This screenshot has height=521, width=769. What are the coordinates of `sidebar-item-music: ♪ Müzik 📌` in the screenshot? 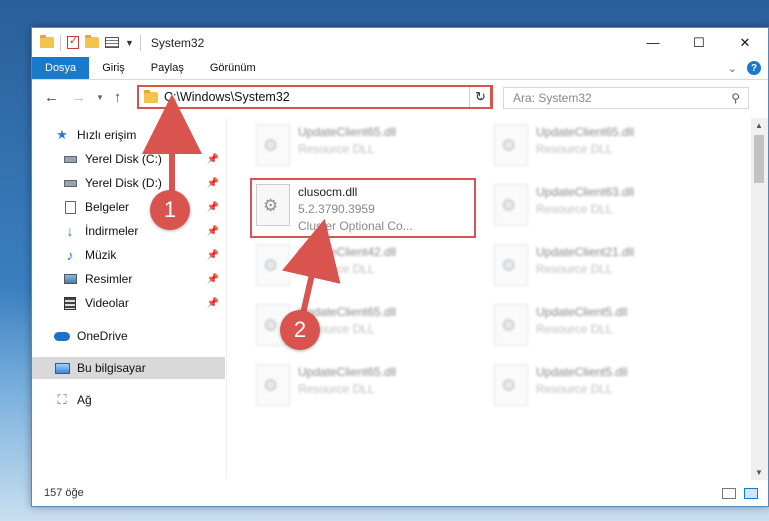 It's located at (128, 255).